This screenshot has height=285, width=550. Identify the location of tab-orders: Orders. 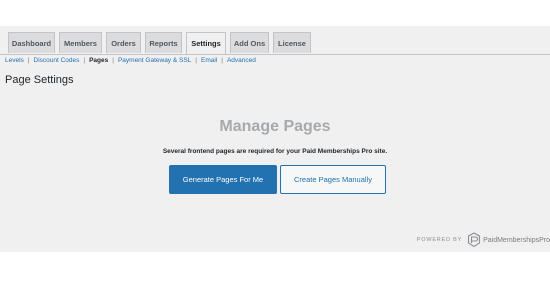
(123, 42).